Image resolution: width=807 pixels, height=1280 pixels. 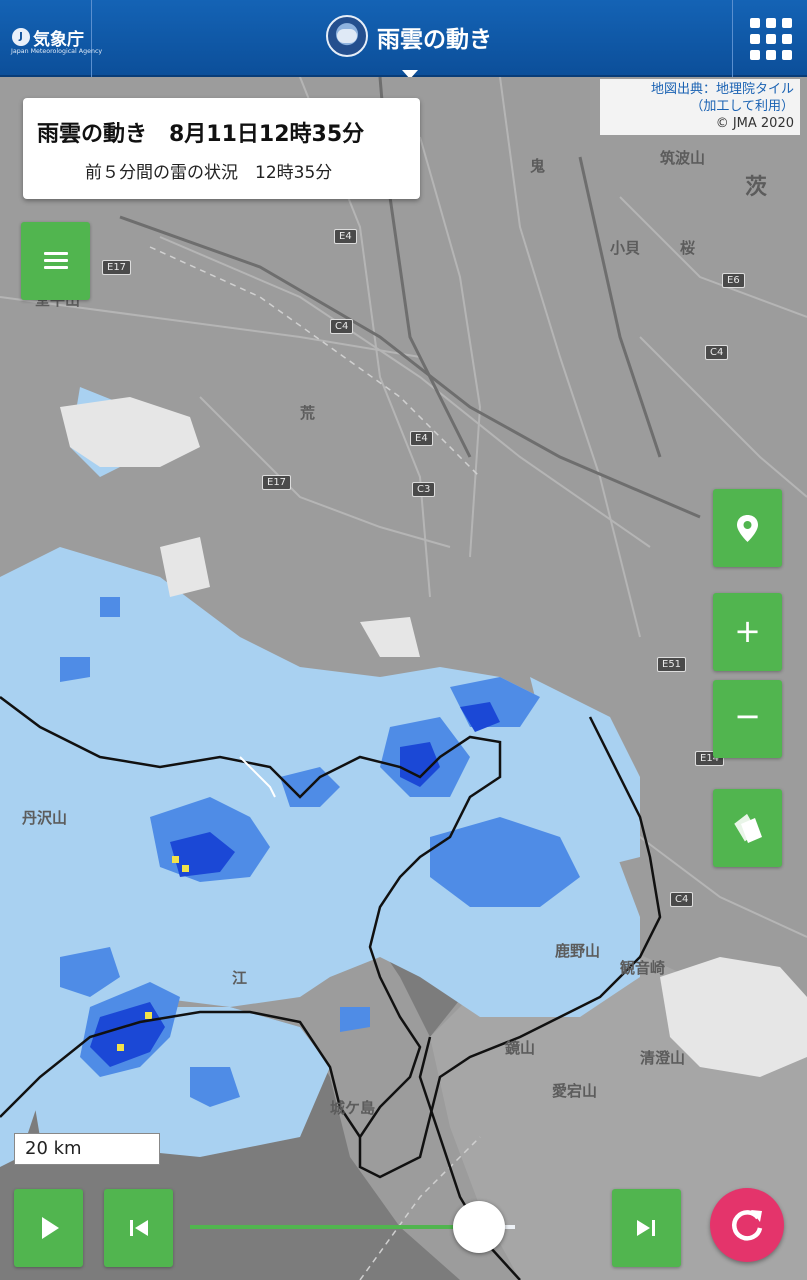 I want to click on map-label: 小貝, so click(x=625, y=248).